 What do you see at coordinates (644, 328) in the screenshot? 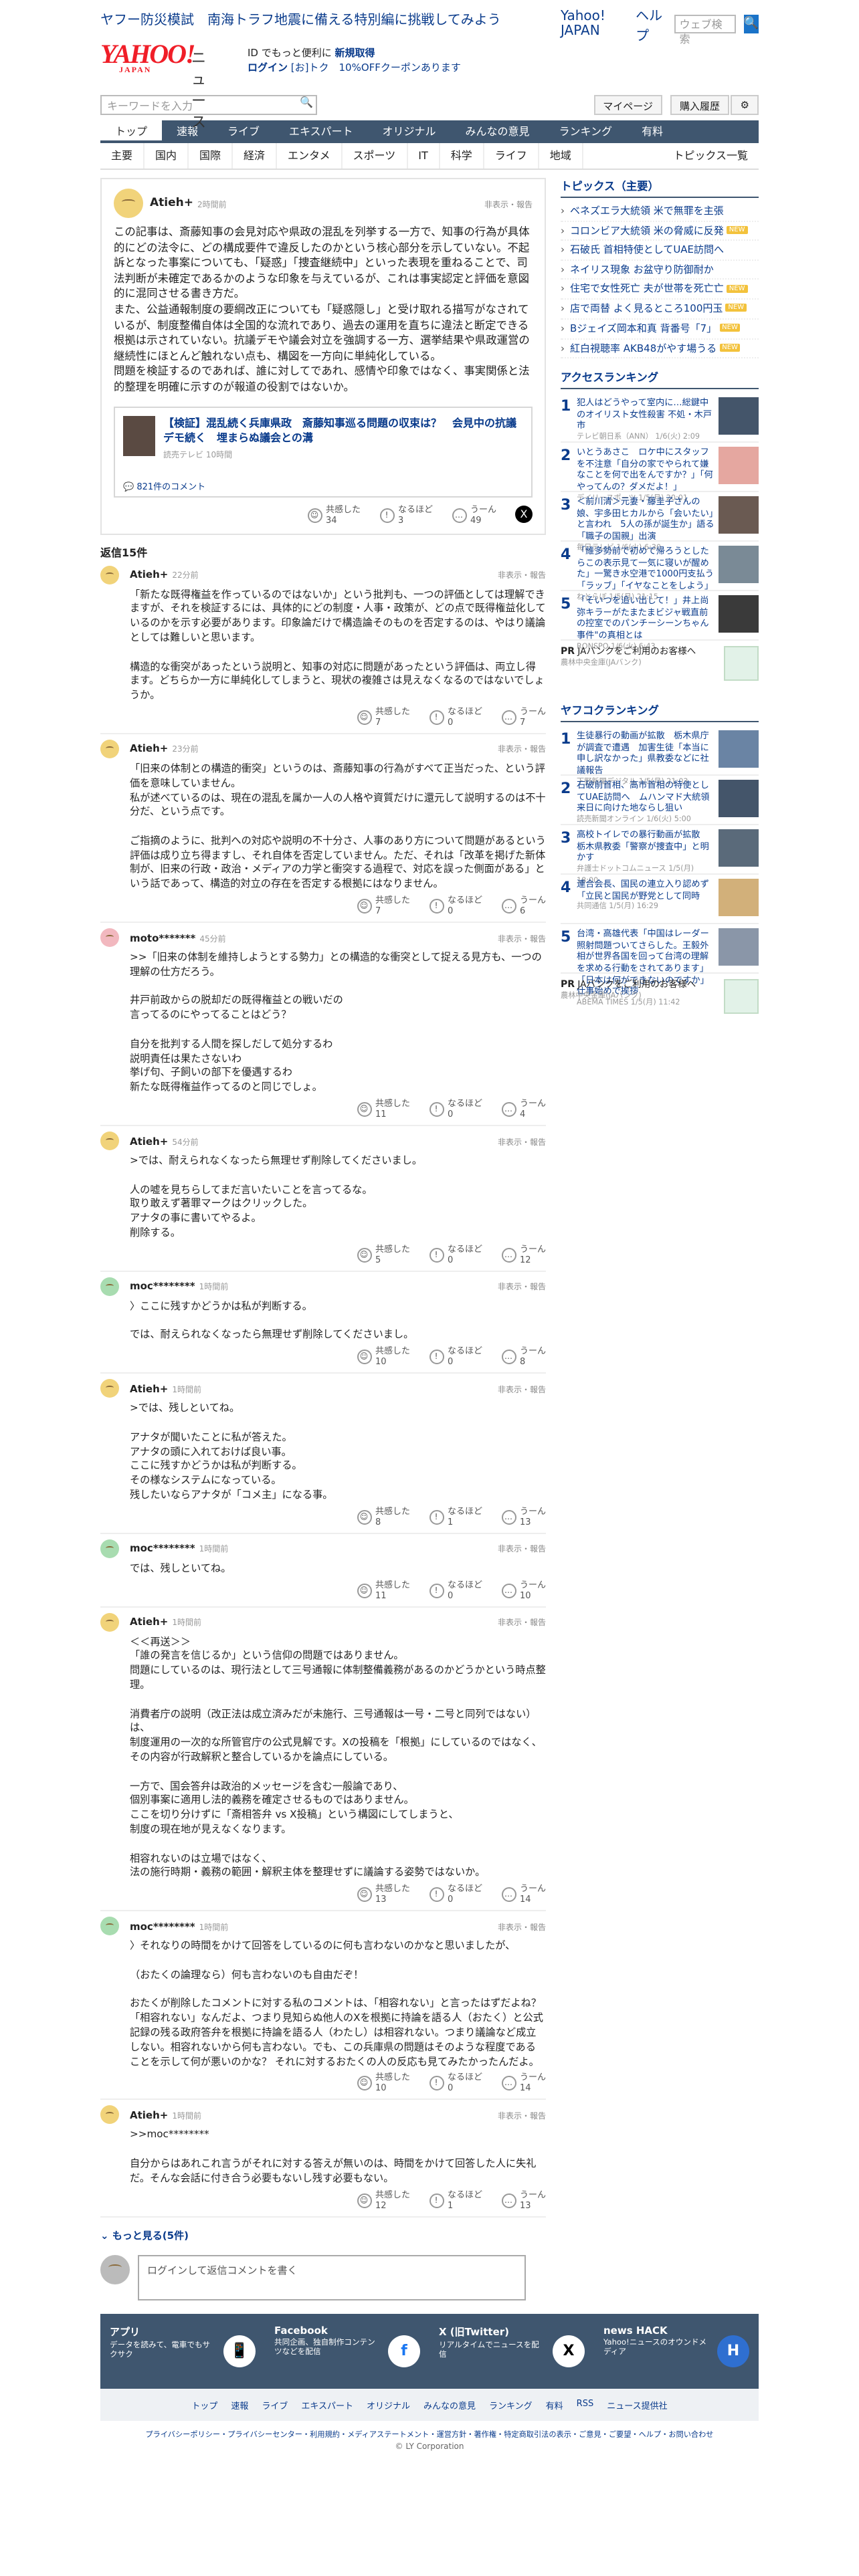
I see `topic-title: Bジェイズ岡本和真 背番号「7」` at bounding box center [644, 328].